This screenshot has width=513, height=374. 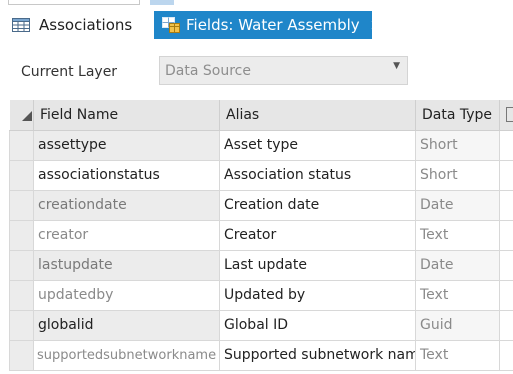 I want to click on tab-fields-label: Fields: Water Assembly, so click(x=273, y=25).